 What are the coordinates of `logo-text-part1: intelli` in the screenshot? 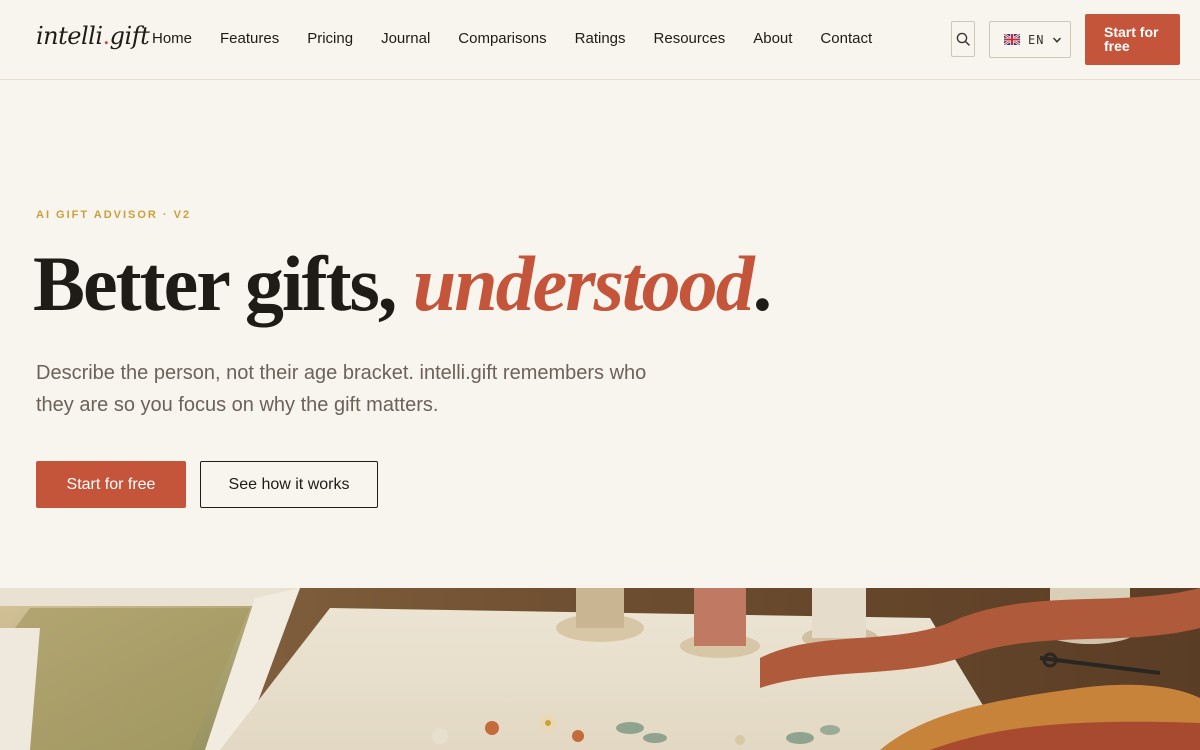 It's located at (69, 36).